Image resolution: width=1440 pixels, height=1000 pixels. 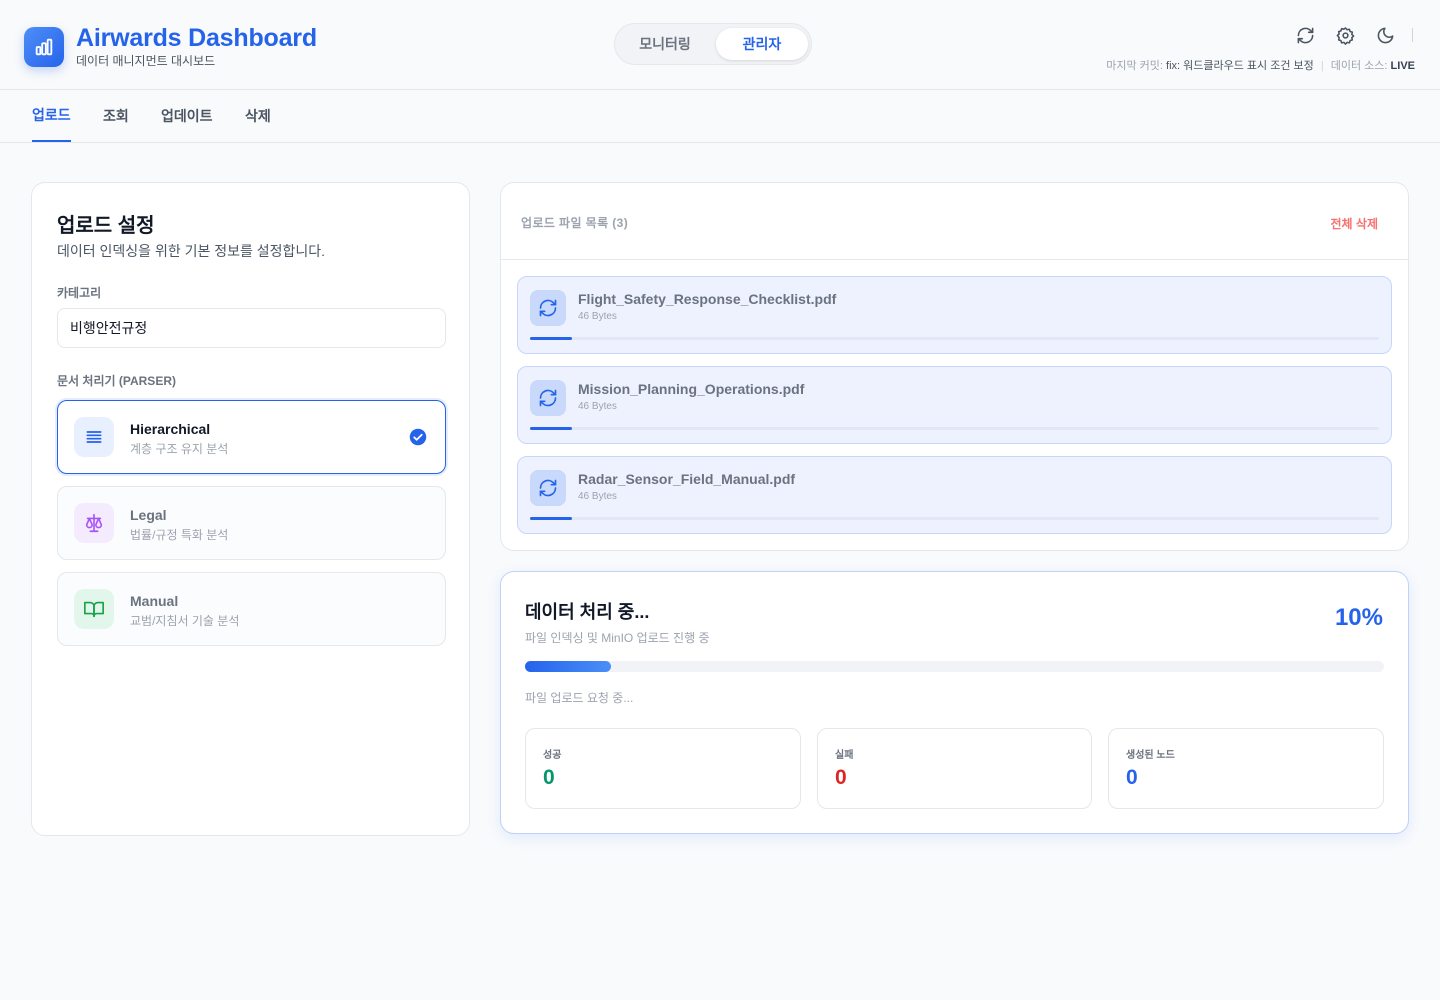 What do you see at coordinates (1240, 66) in the screenshot?
I see `commit-value: fix: 워드클라우드 표시 조건 보정` at bounding box center [1240, 66].